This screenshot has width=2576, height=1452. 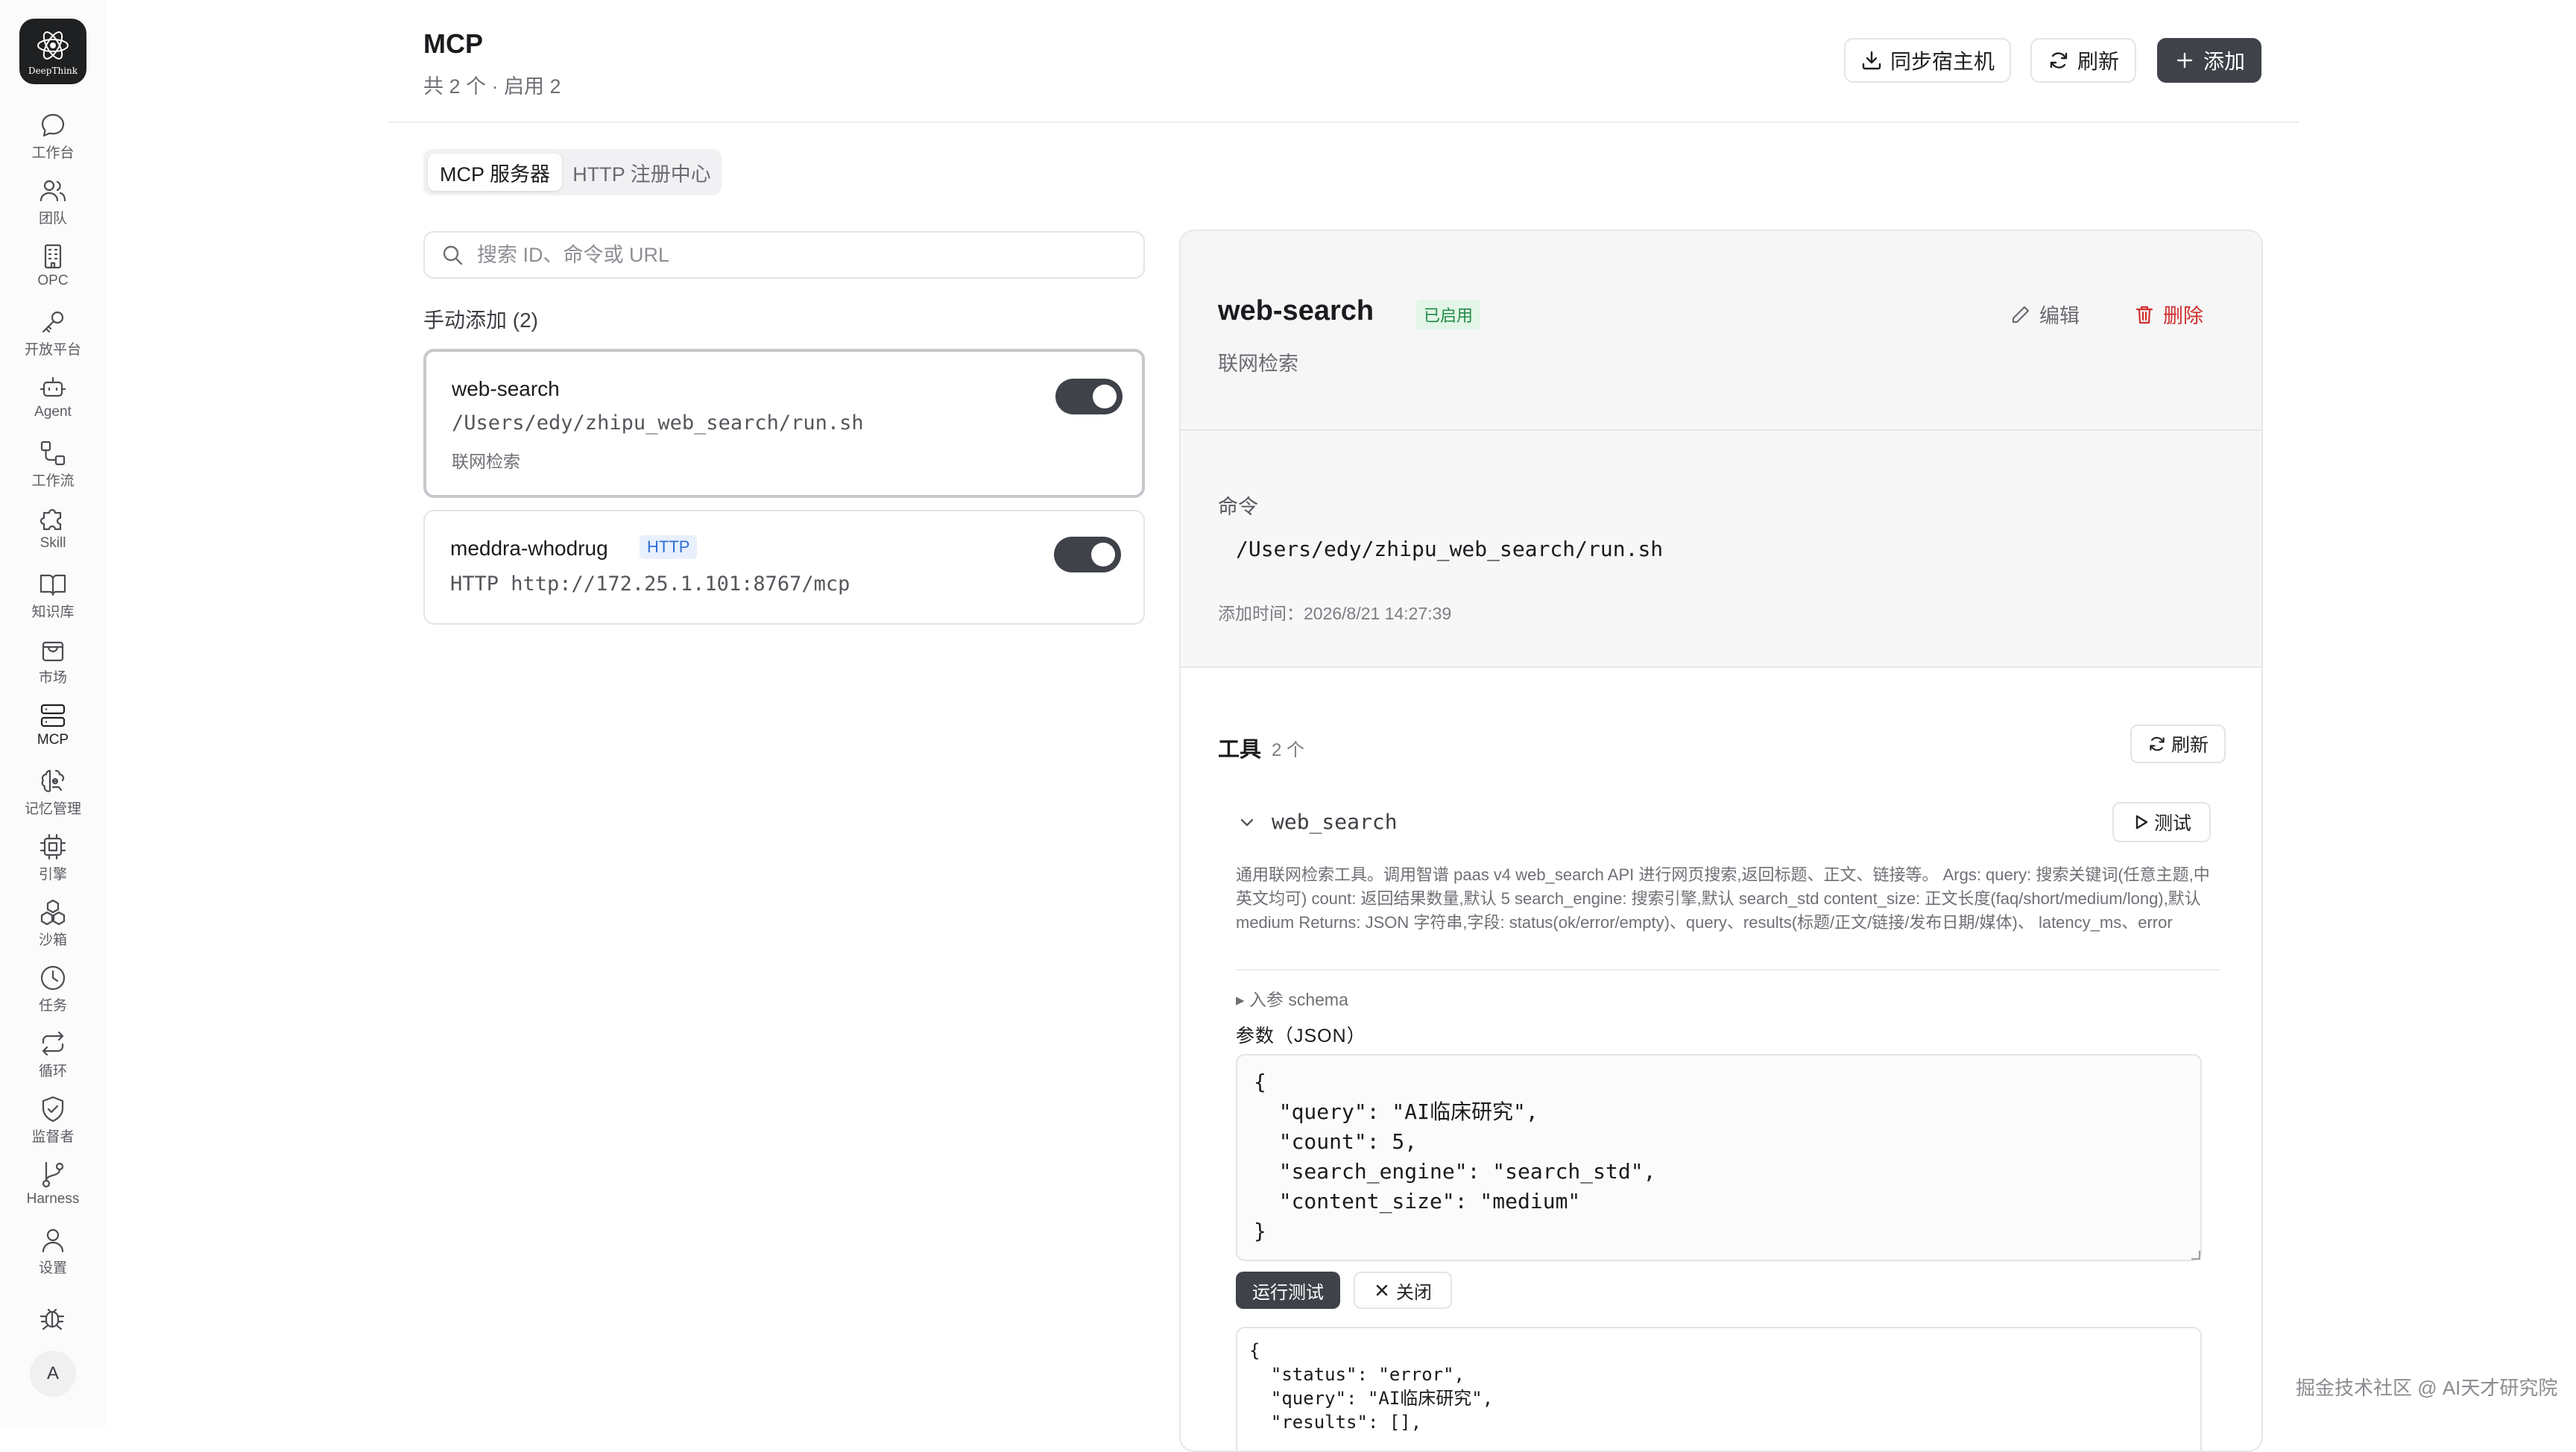 I want to click on sidebar-item-sandbox: 沙箱, so click(x=52, y=925).